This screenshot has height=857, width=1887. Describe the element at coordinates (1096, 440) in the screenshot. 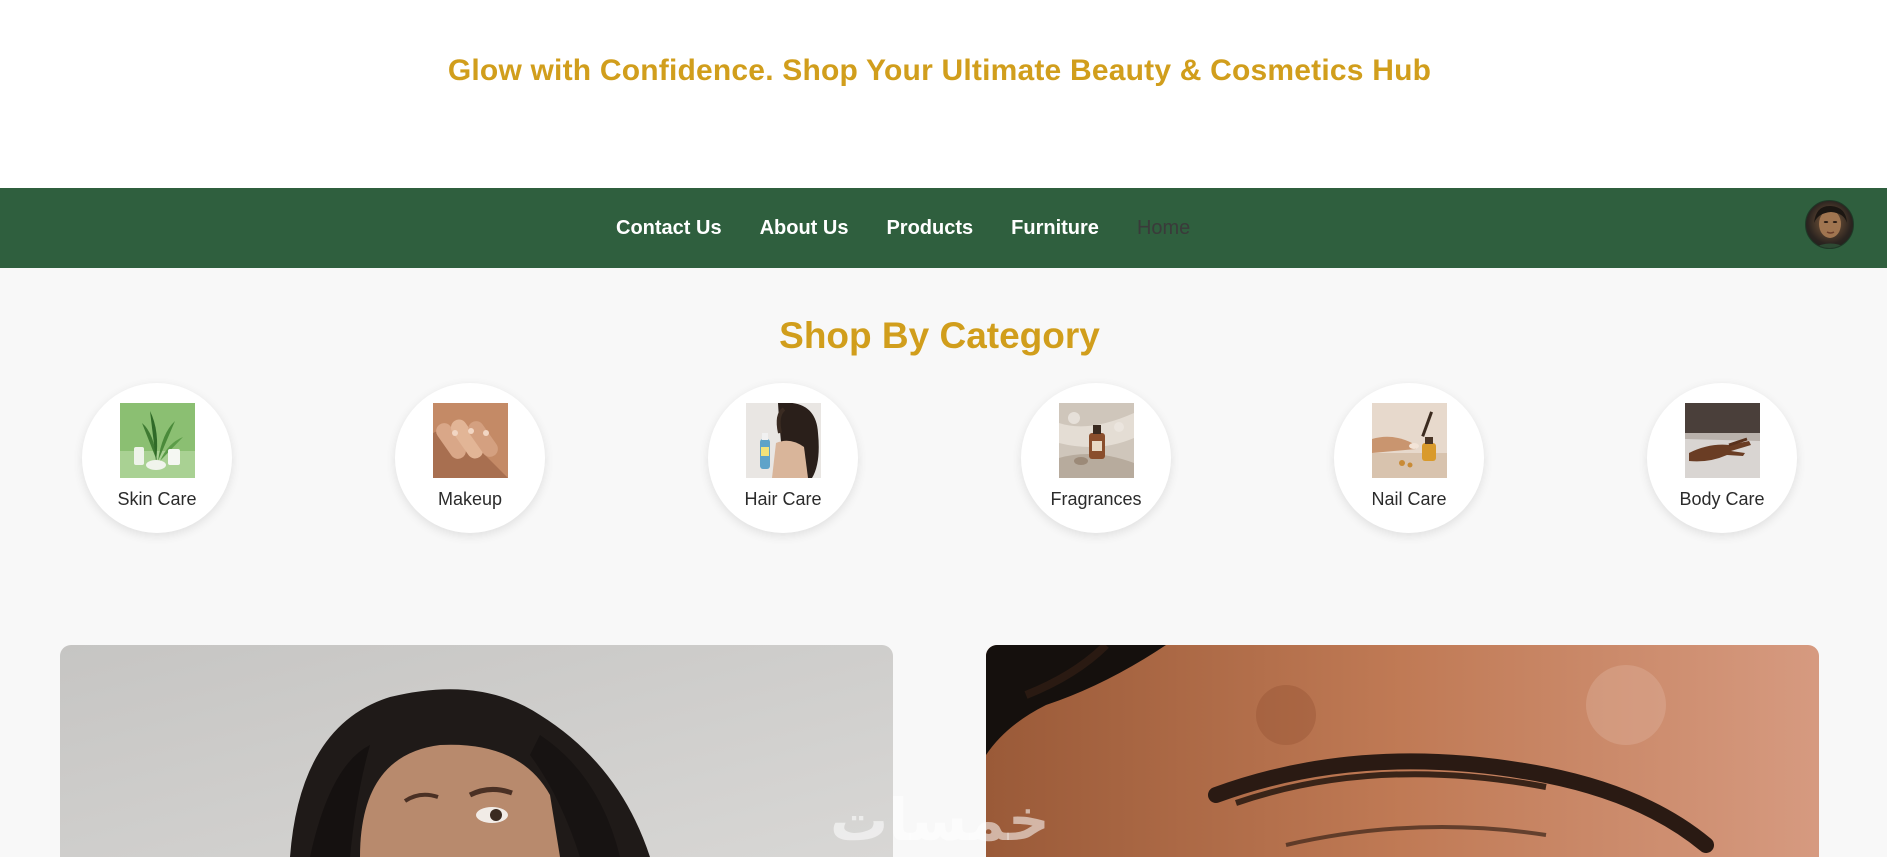

I see `fragrances-thumbnail` at that location.